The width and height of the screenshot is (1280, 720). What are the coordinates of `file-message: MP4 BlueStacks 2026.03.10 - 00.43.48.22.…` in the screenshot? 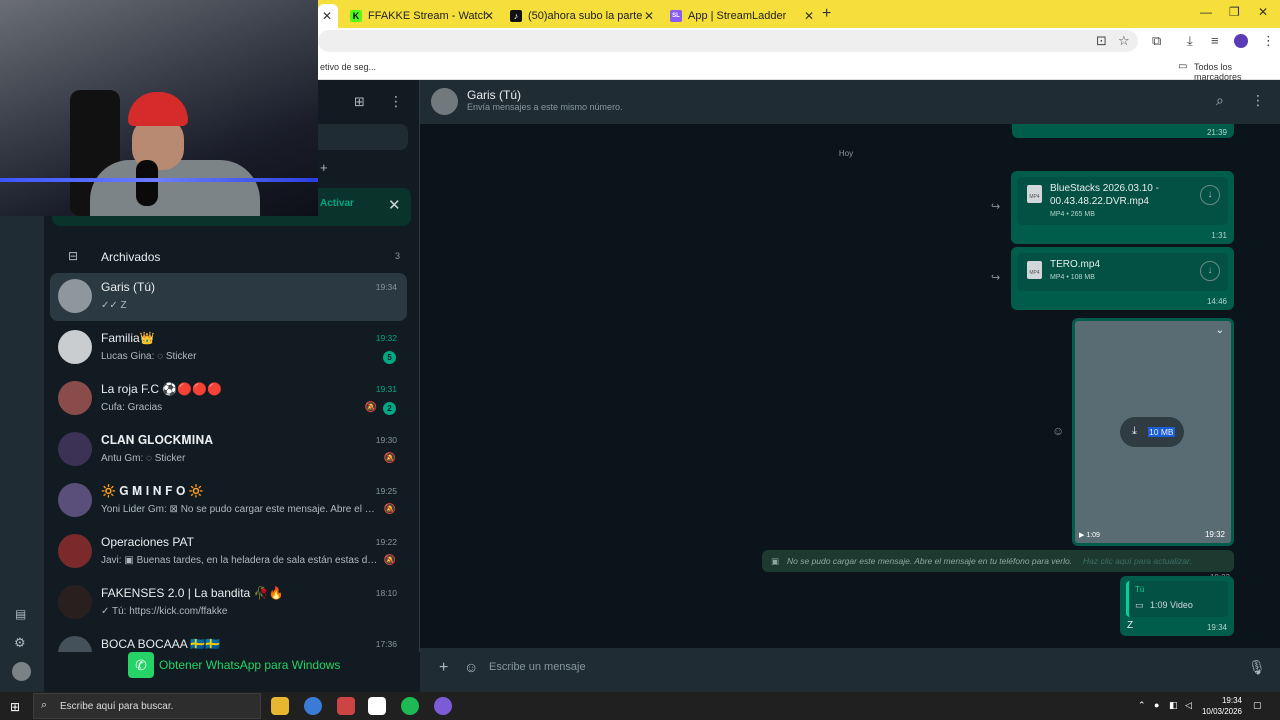 It's located at (1122, 207).